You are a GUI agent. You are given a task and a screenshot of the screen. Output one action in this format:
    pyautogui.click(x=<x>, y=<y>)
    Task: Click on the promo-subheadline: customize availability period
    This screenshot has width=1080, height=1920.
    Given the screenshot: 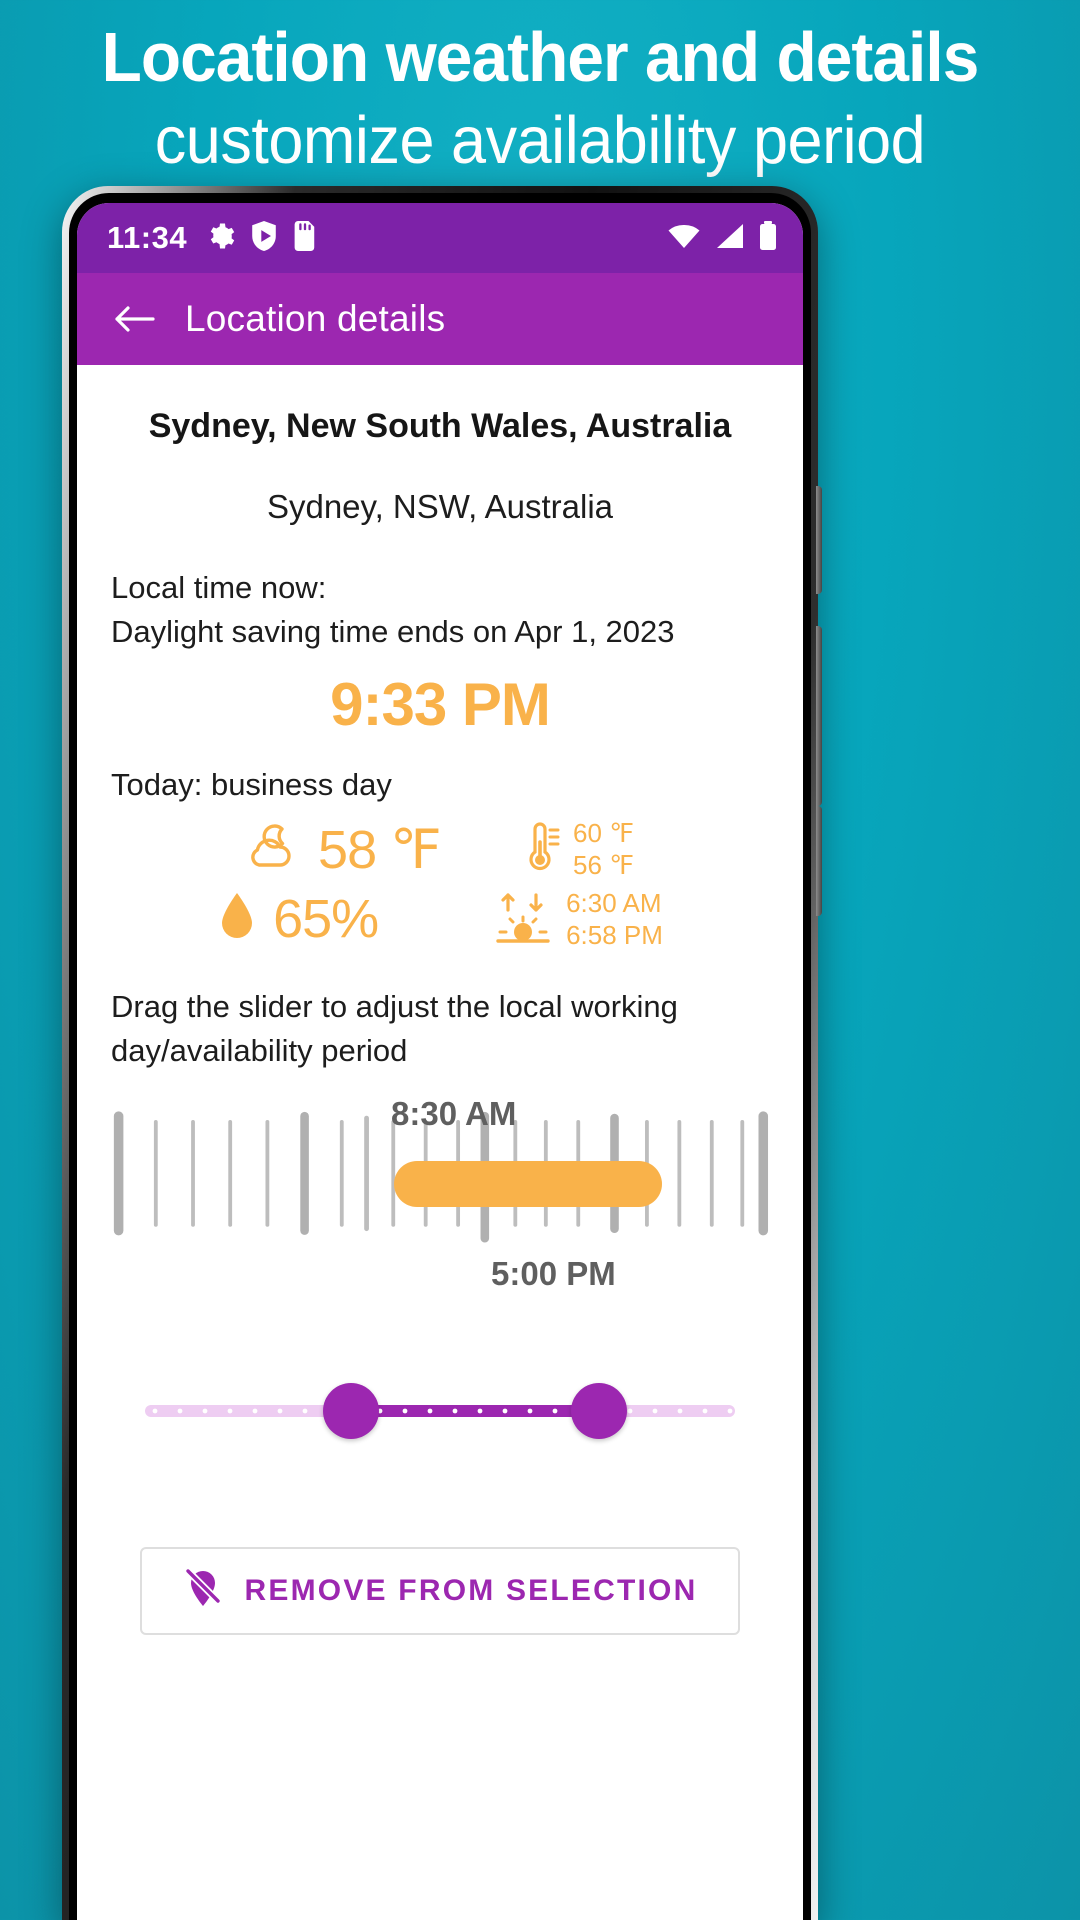 What is the action you would take?
    pyautogui.click(x=540, y=140)
    